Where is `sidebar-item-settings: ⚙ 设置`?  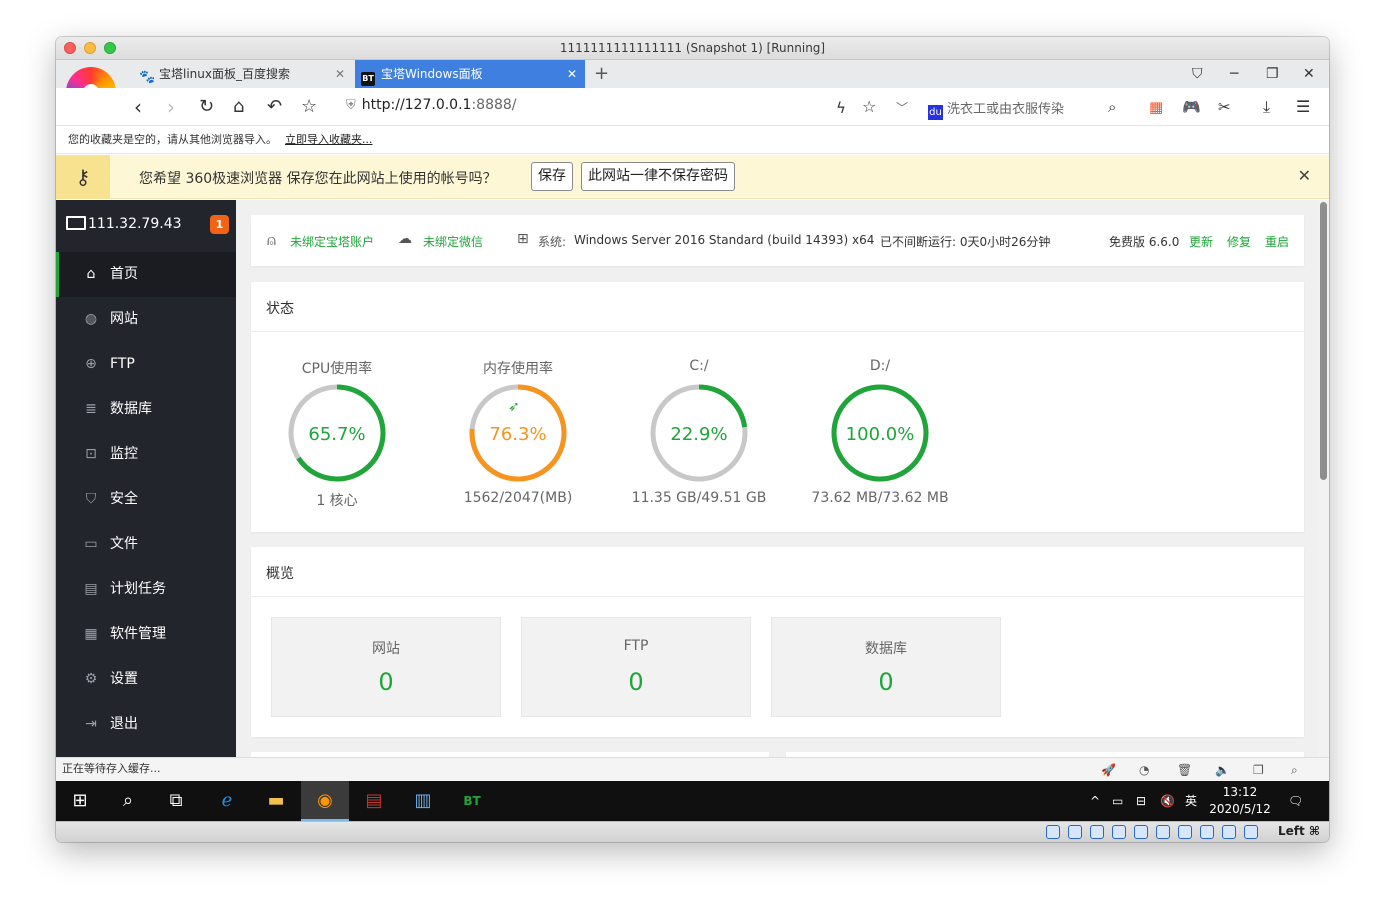 sidebar-item-settings: ⚙ 设置 is located at coordinates (146, 679).